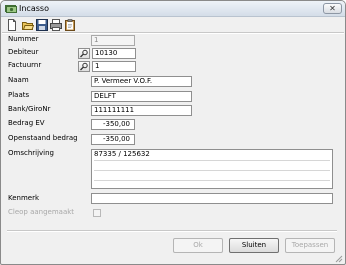 This screenshot has width=346, height=265. I want to click on memo-line: 87335 / 125632, so click(212, 155).